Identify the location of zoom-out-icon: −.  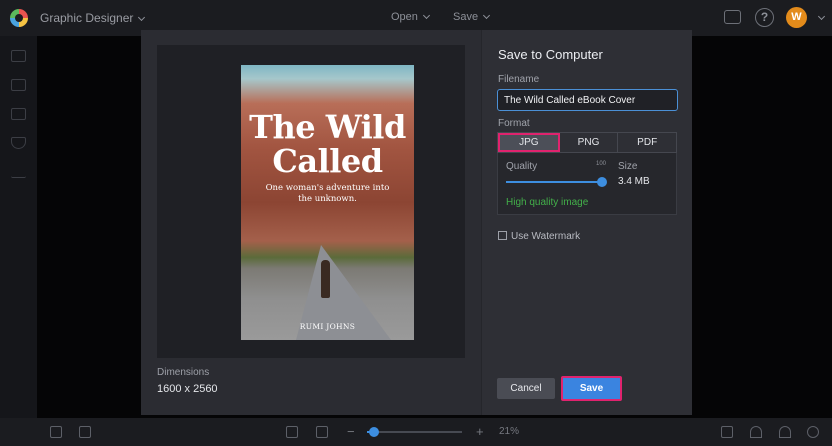
(351, 431).